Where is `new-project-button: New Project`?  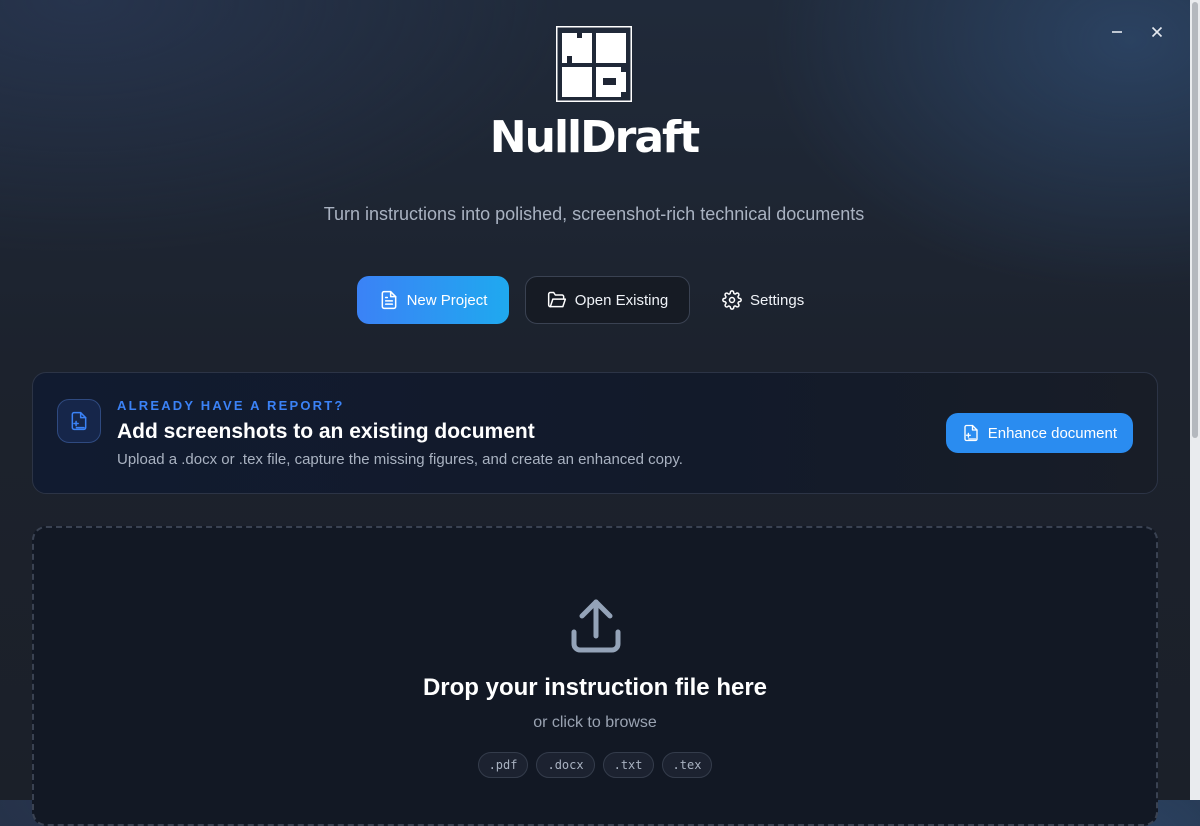
new-project-button: New Project is located at coordinates (433, 300).